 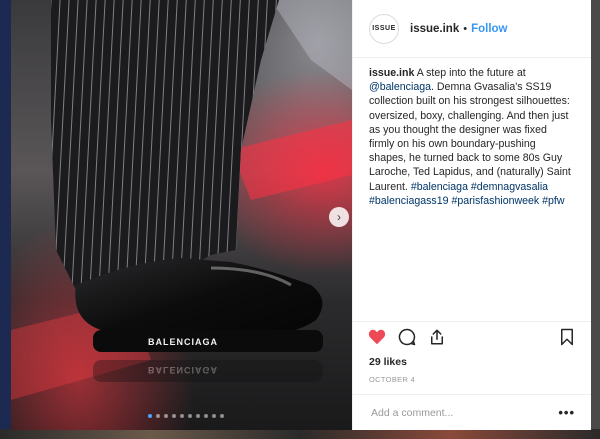 I want to click on post-date: OCTOBER 4, so click(x=392, y=379).